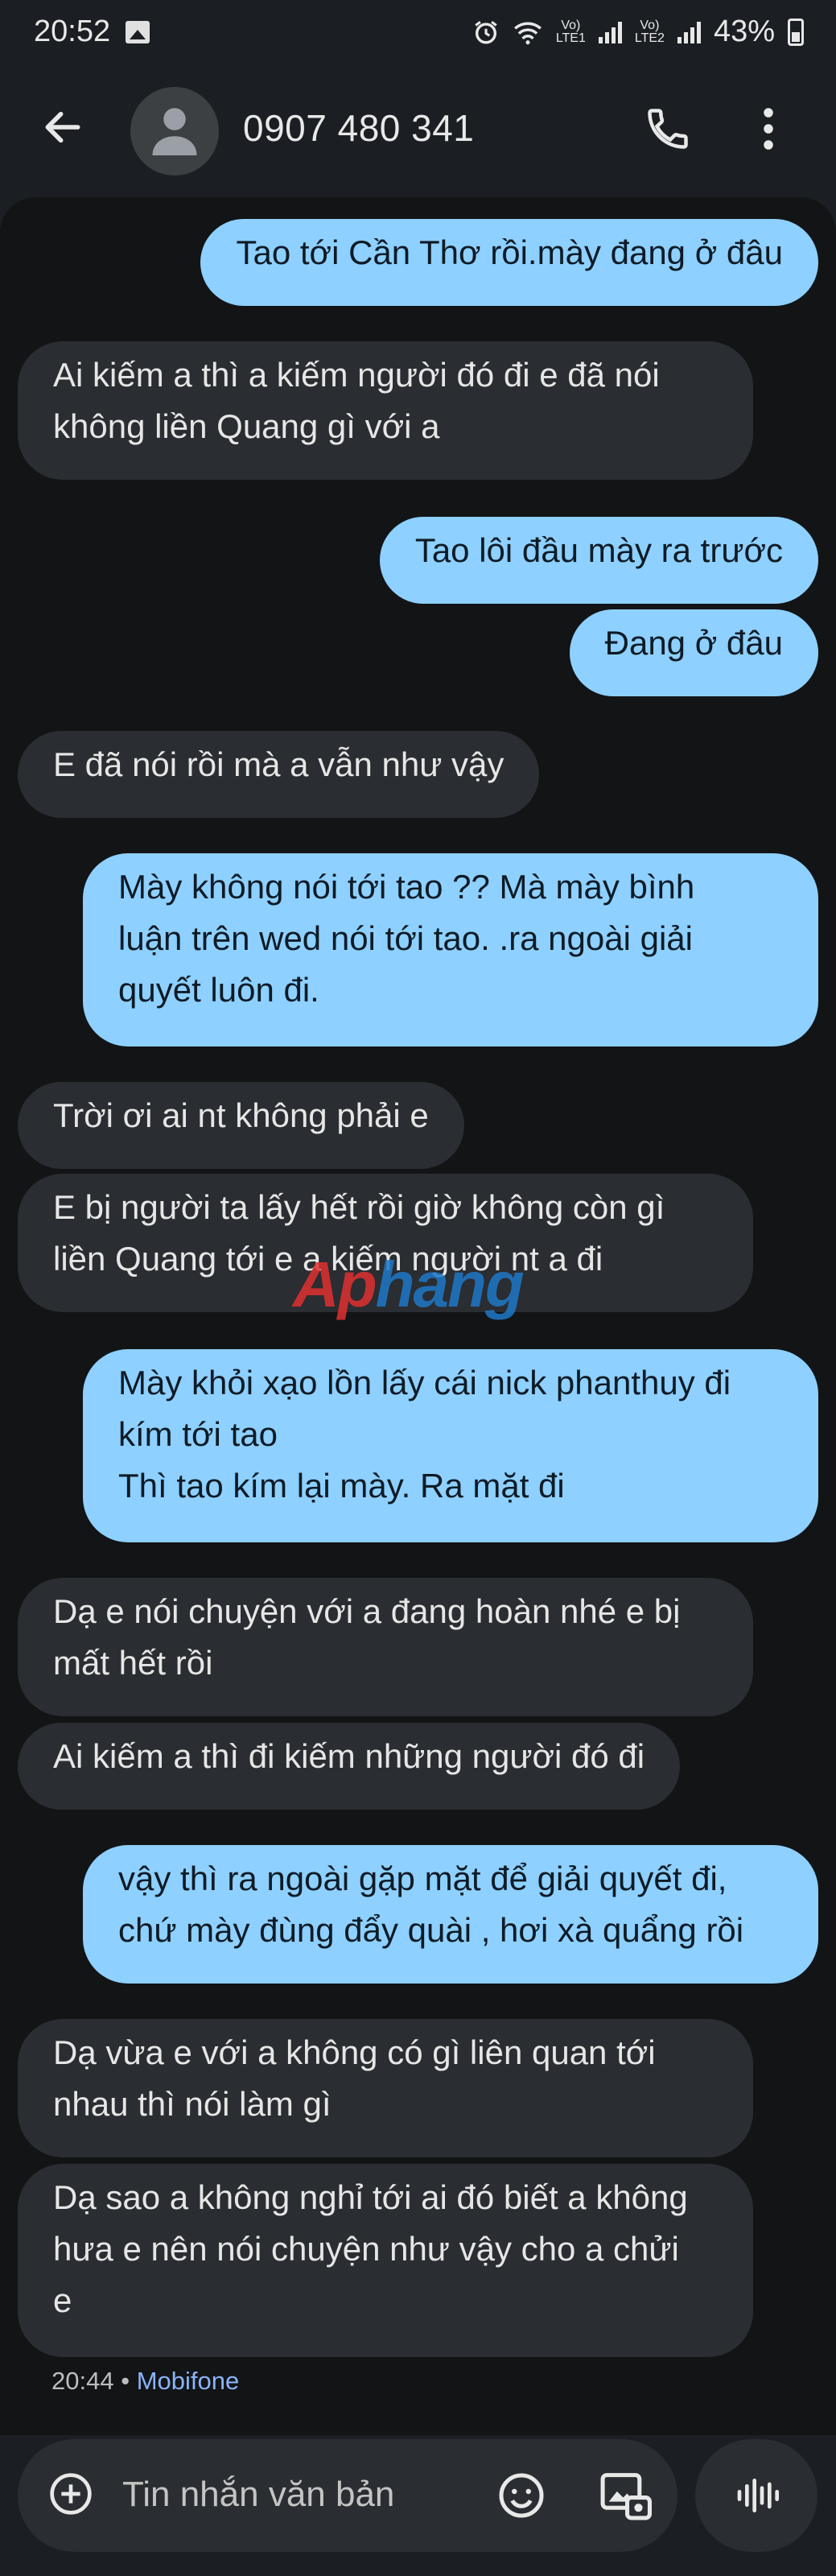  What do you see at coordinates (570, 31) in the screenshot?
I see `sim1-label: Vo) LTE1` at bounding box center [570, 31].